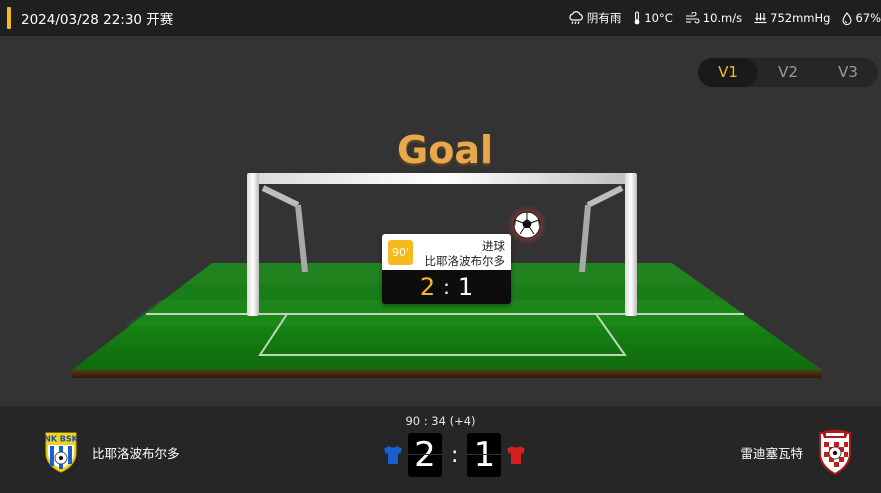 The width and height of the screenshot is (881, 493). I want to click on away-team-name: 雷迪塞瓦特, so click(771, 453).